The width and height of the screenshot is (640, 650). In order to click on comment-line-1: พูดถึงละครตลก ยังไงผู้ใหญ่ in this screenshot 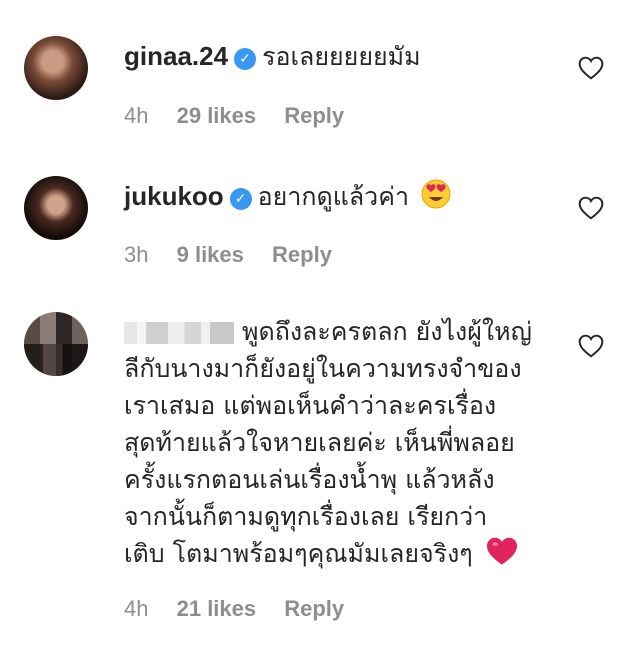, I will do `click(328, 332)`.